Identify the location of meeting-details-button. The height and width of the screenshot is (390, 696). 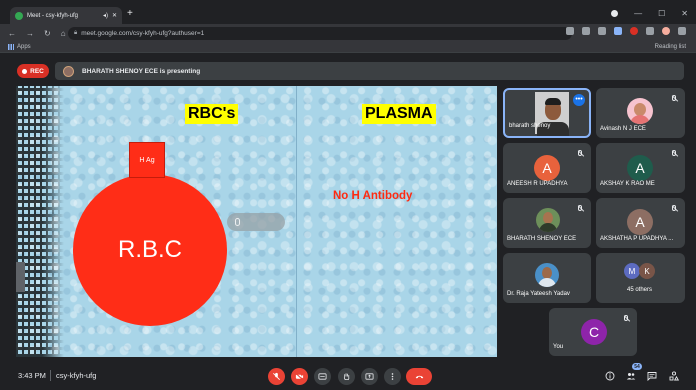
(610, 376).